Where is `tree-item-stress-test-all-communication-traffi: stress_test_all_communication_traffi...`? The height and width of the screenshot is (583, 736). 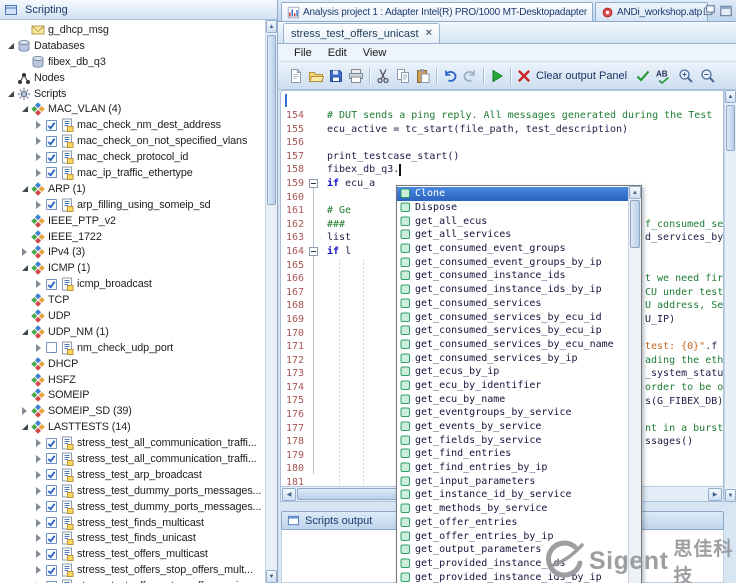
tree-item-stress-test-all-communication-traffi: stress_test_all_communication_traffi... is located at coordinates (132, 443).